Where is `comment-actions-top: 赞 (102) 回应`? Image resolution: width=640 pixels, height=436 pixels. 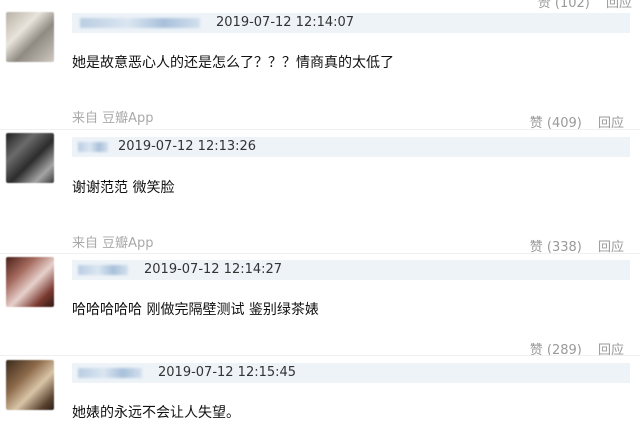
comment-actions-top: 赞 (102) 回应 is located at coordinates (585, 5).